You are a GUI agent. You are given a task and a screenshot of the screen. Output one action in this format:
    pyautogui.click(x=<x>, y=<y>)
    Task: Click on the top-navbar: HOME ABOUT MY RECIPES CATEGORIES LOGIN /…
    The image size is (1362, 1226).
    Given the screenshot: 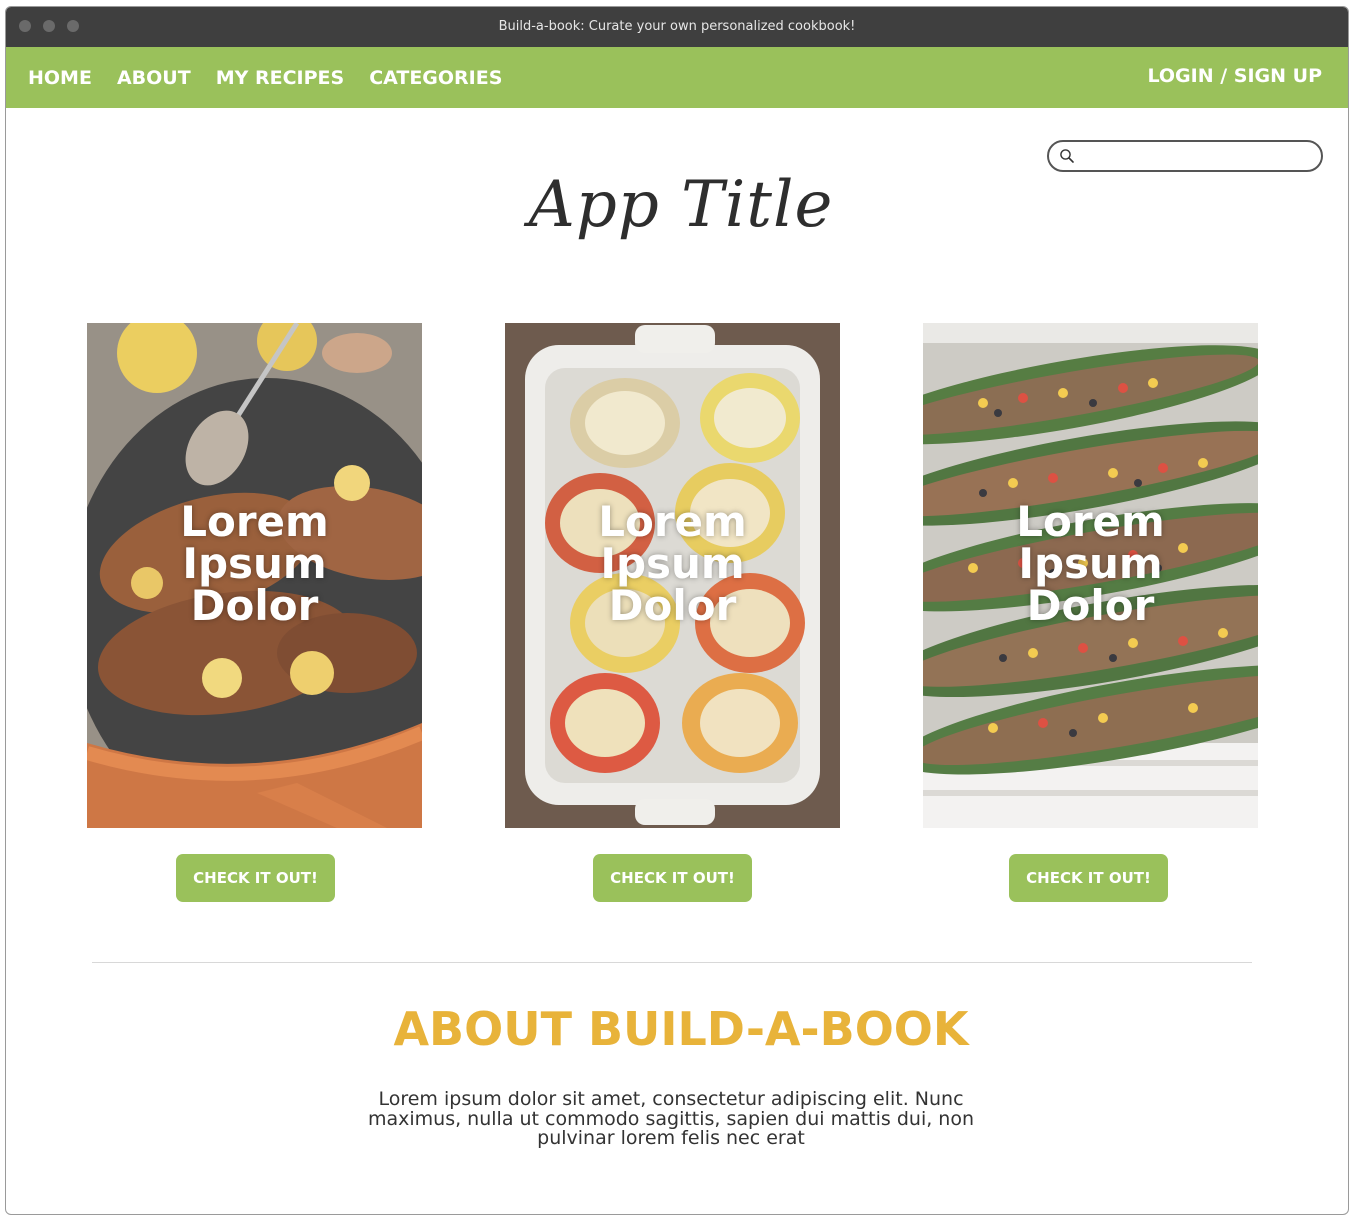 What is the action you would take?
    pyautogui.click(x=677, y=77)
    